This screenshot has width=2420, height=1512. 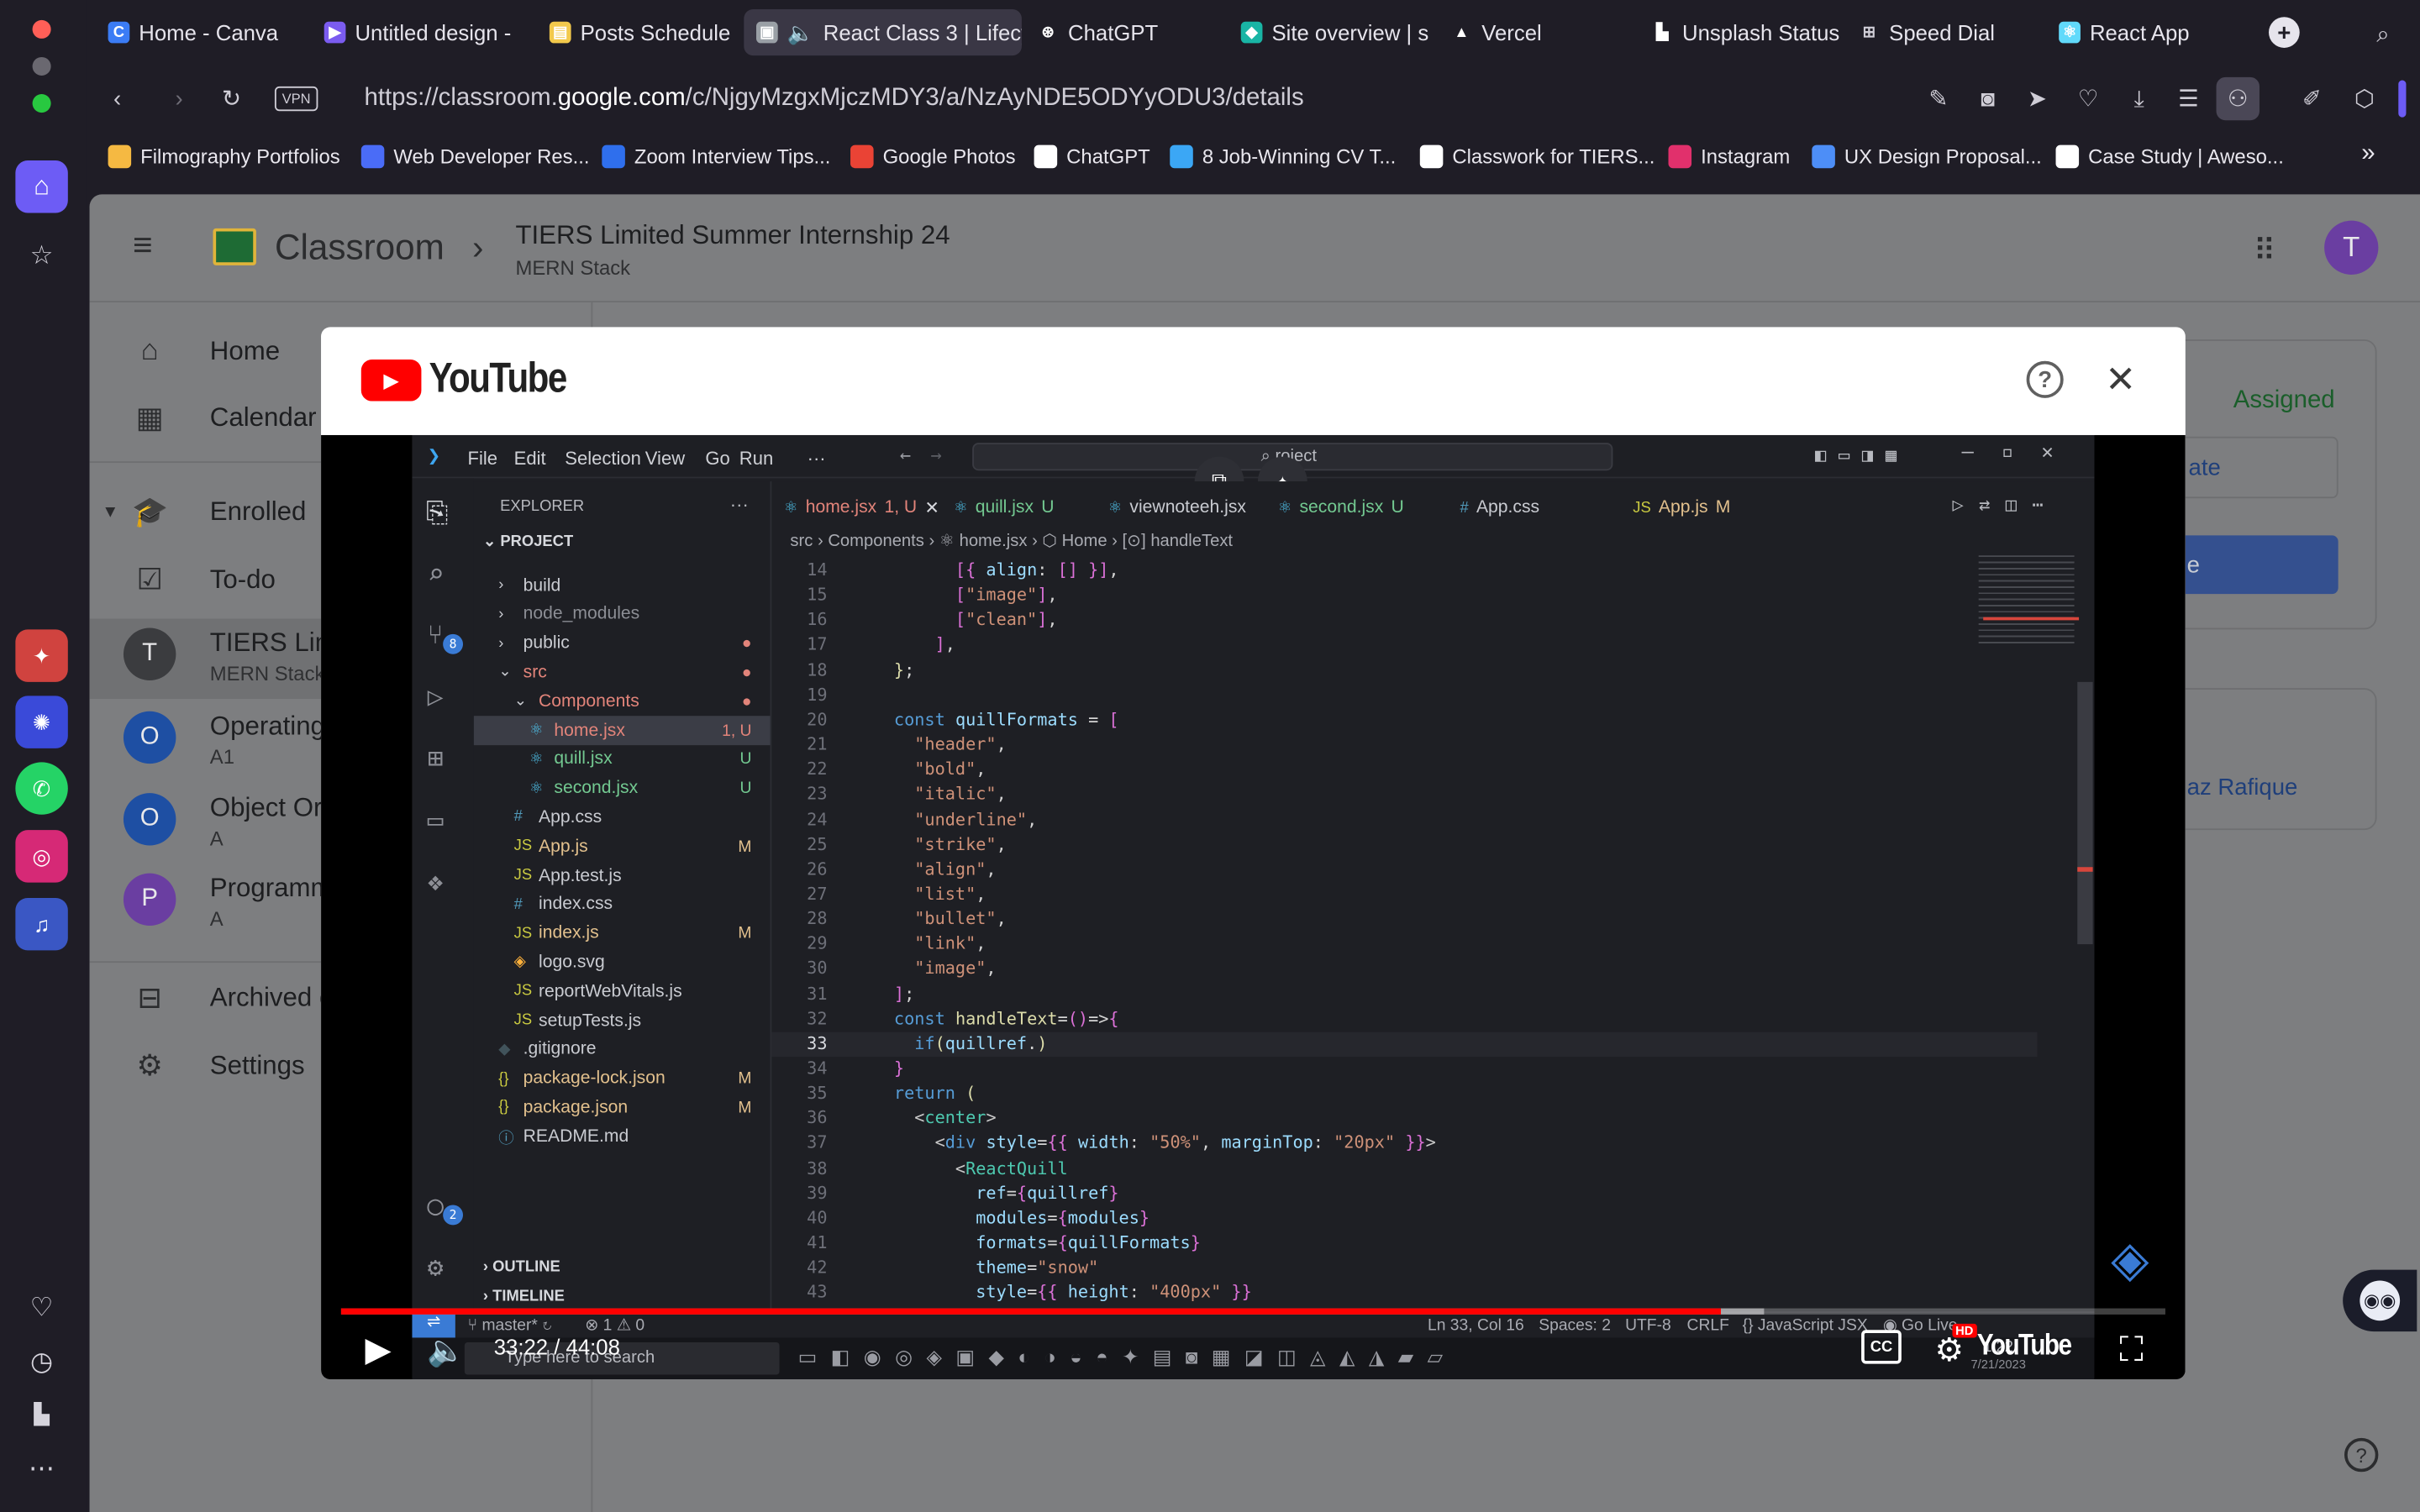 What do you see at coordinates (1330, 32) in the screenshot?
I see `tab-site-overview: ◆ Site overview | s` at bounding box center [1330, 32].